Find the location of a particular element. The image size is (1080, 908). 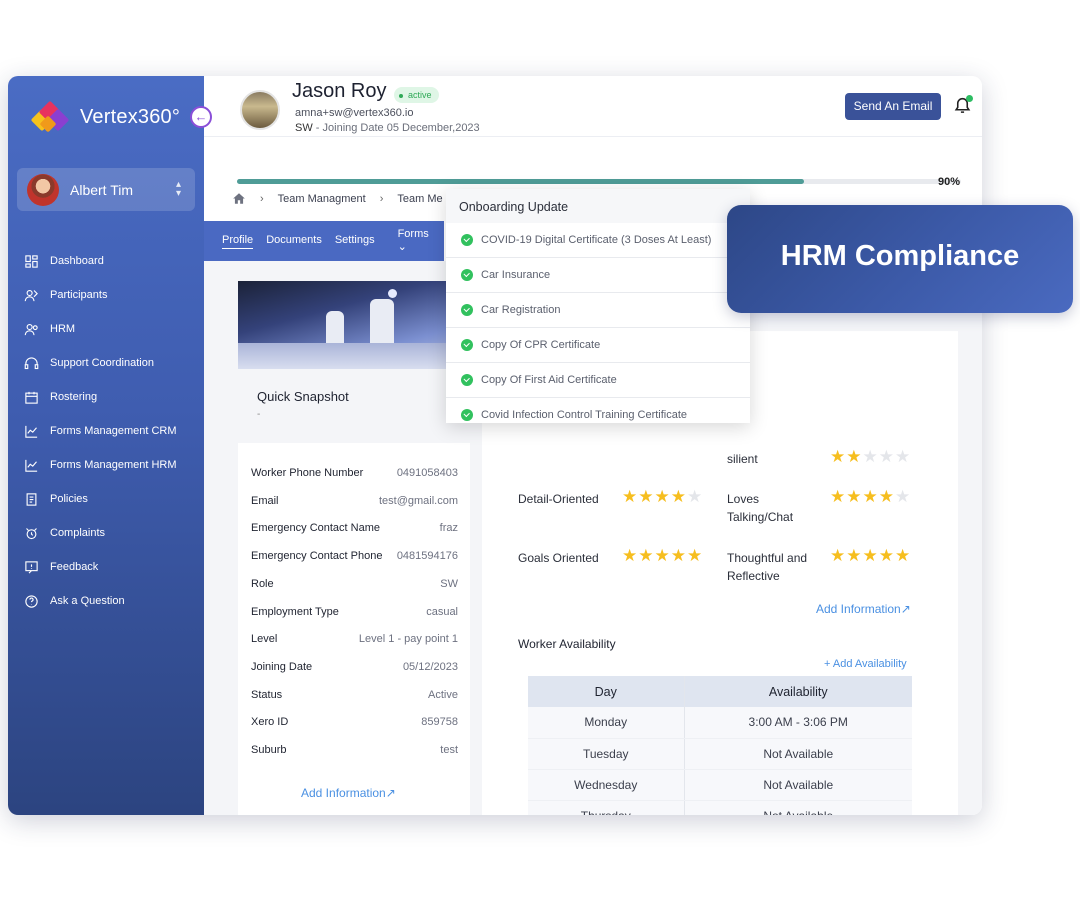

home-icon is located at coordinates (239, 198).